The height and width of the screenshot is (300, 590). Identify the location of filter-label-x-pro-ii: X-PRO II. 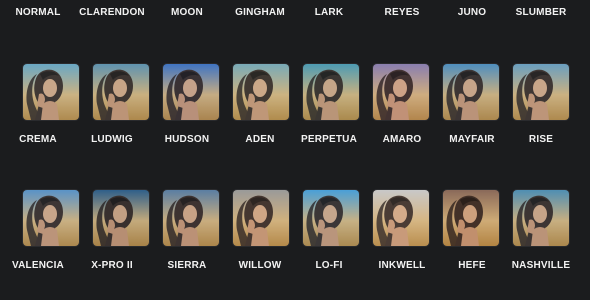
(112, 266).